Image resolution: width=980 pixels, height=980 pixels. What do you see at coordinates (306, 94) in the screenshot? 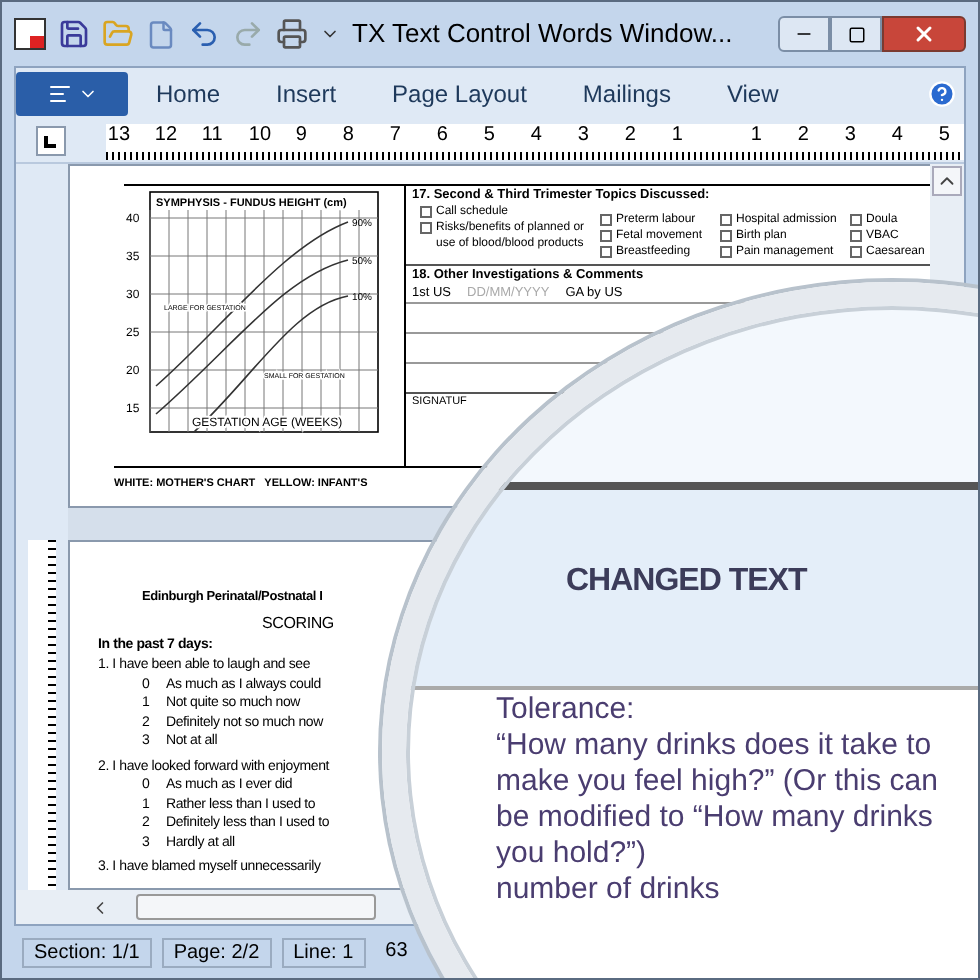
I see `ribbon-tab: Insert` at bounding box center [306, 94].